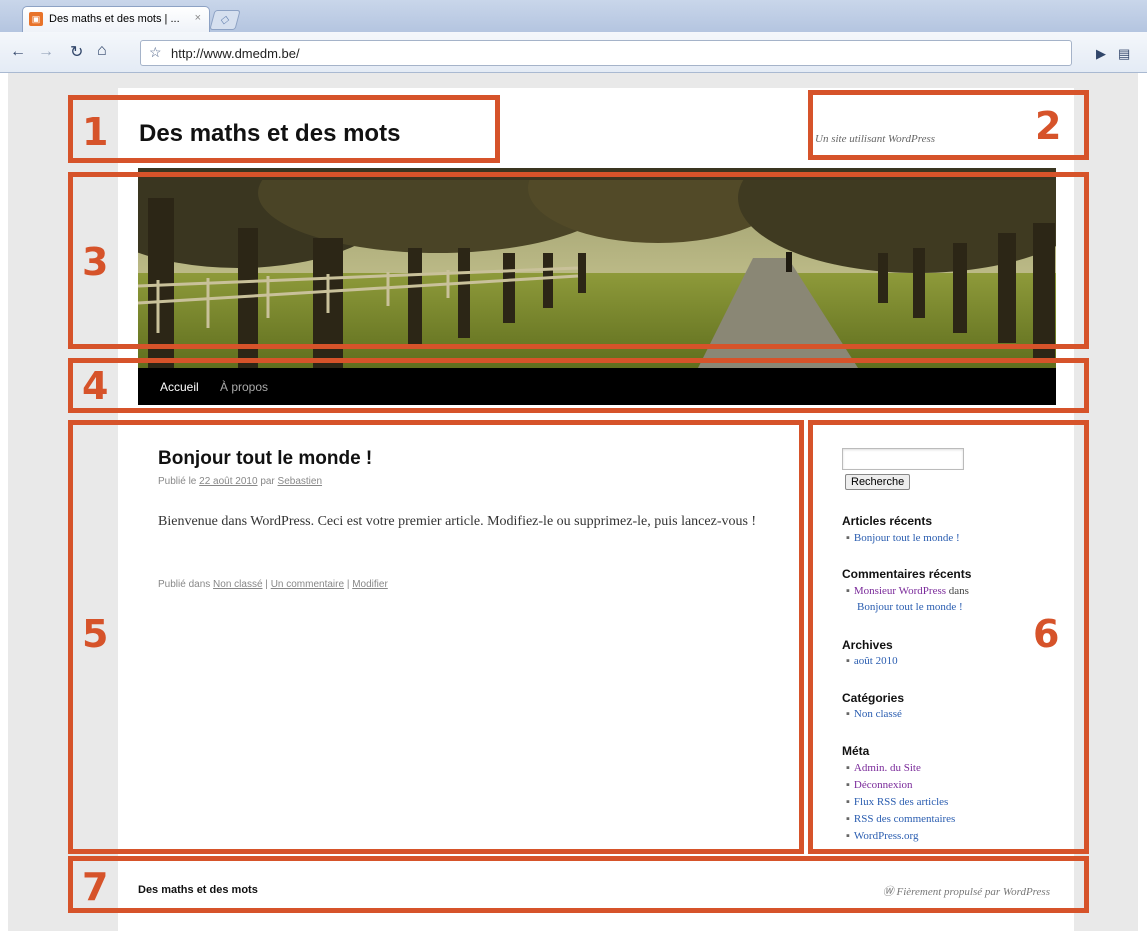 This screenshot has height=931, width=1147. I want to click on address-bar: ☆ http://www.dmedm.be/, so click(606, 53).